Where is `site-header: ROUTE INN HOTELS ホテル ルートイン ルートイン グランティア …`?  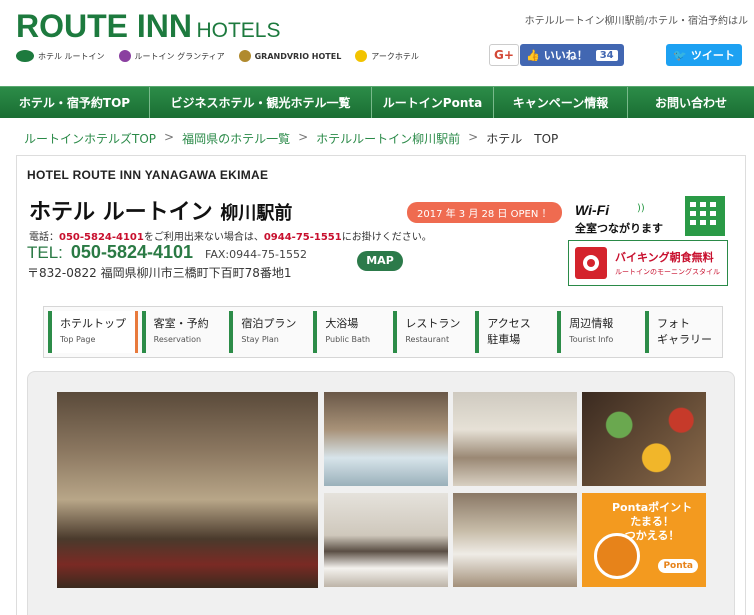
site-header: ROUTE INN HOTELS ホテル ルートイン ルートイン グランティア … is located at coordinates (377, 43).